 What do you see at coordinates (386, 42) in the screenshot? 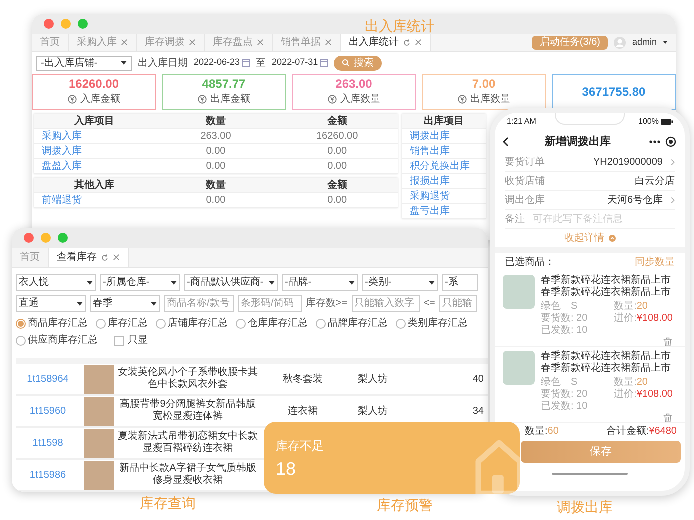
I see `tab: 出入库统计` at bounding box center [386, 42].